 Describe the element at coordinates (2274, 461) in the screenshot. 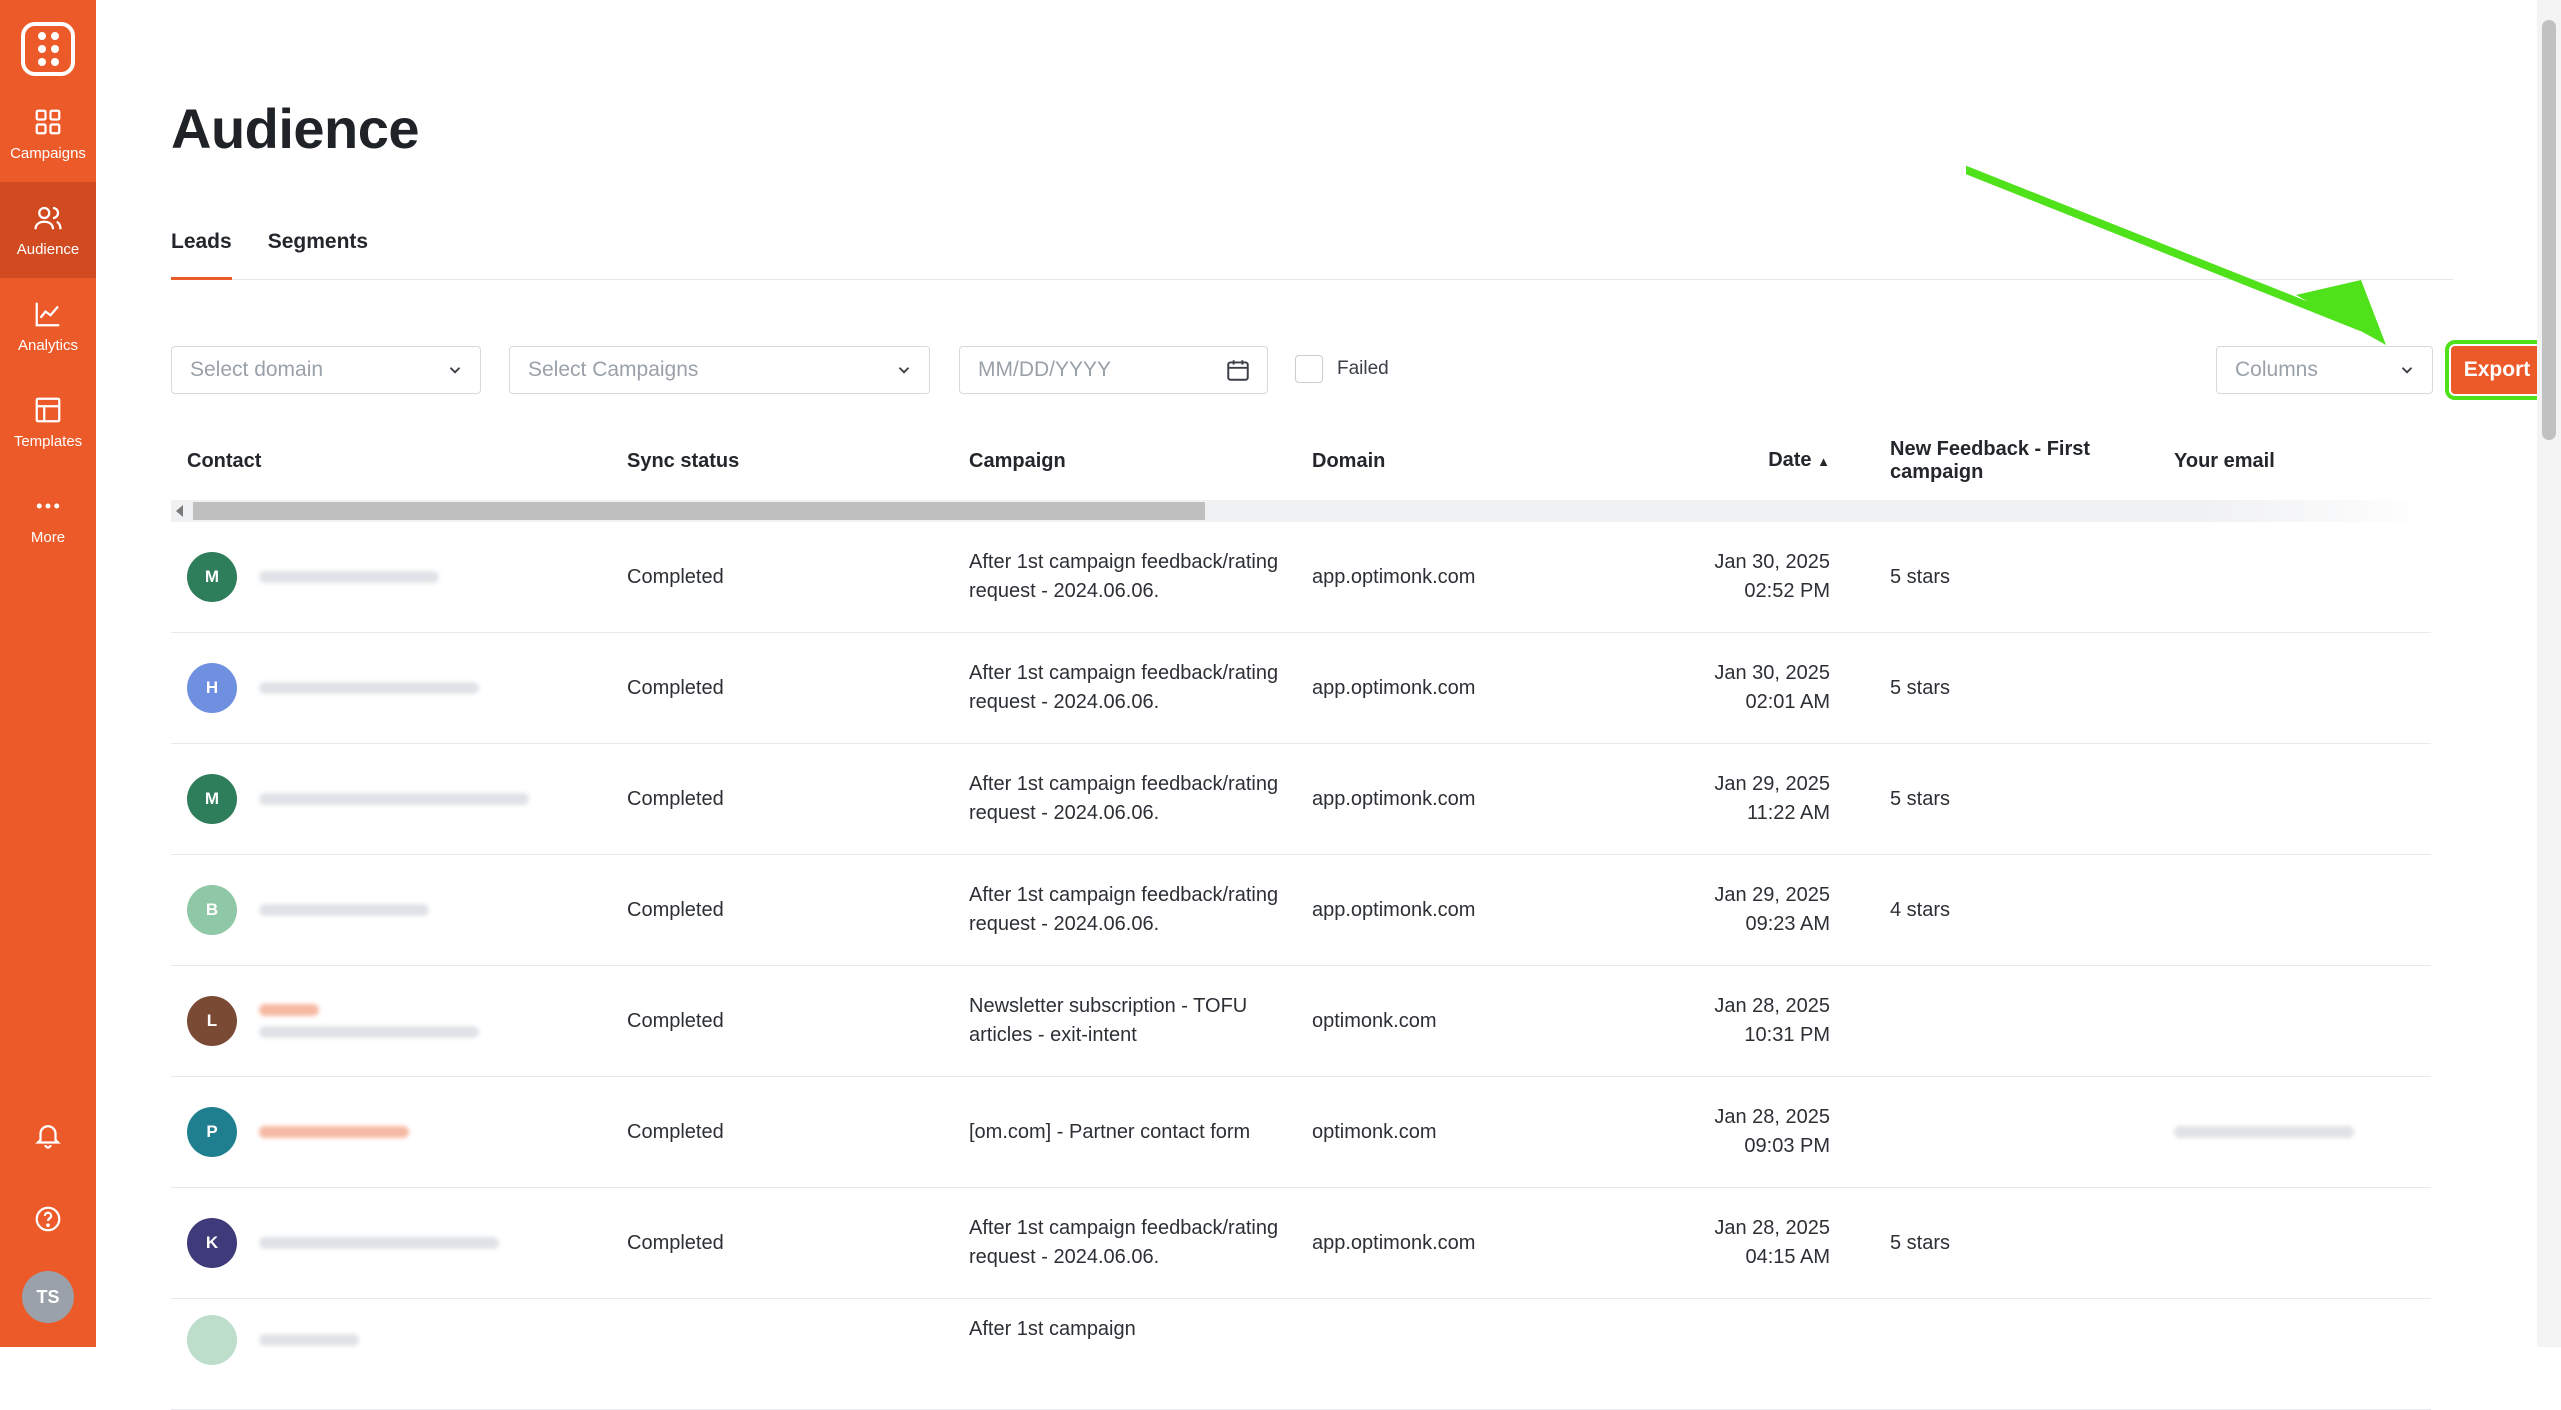

I see `column-header-email: Your email` at that location.